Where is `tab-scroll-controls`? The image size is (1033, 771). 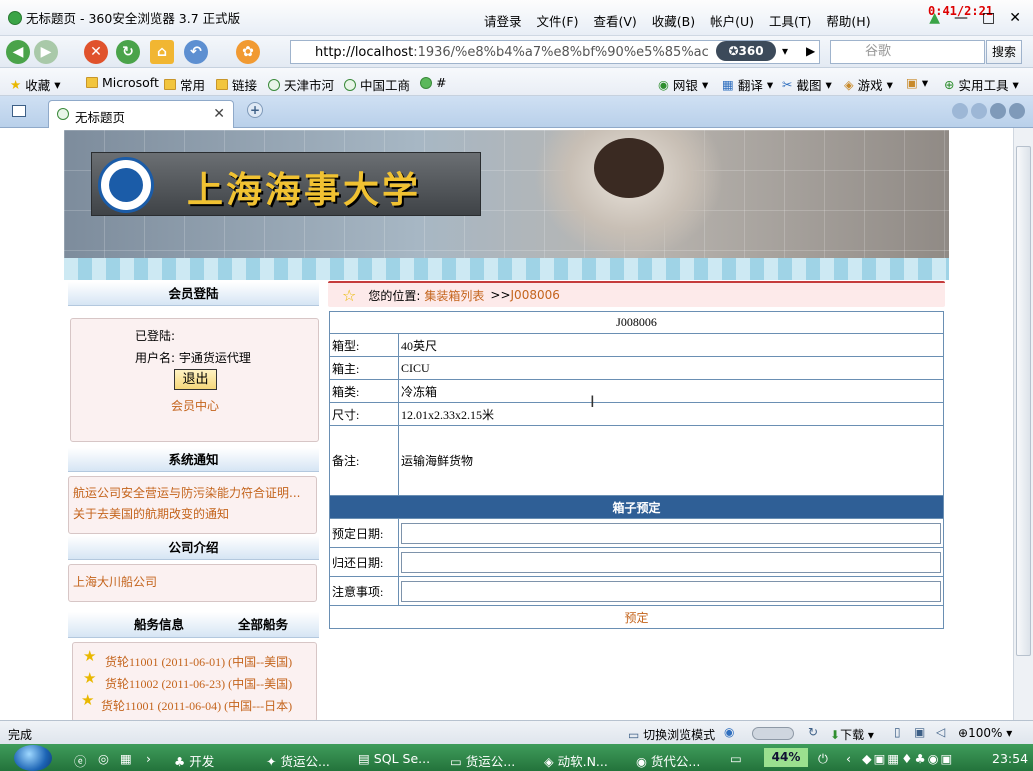 tab-scroll-controls is located at coordinates (988, 111).